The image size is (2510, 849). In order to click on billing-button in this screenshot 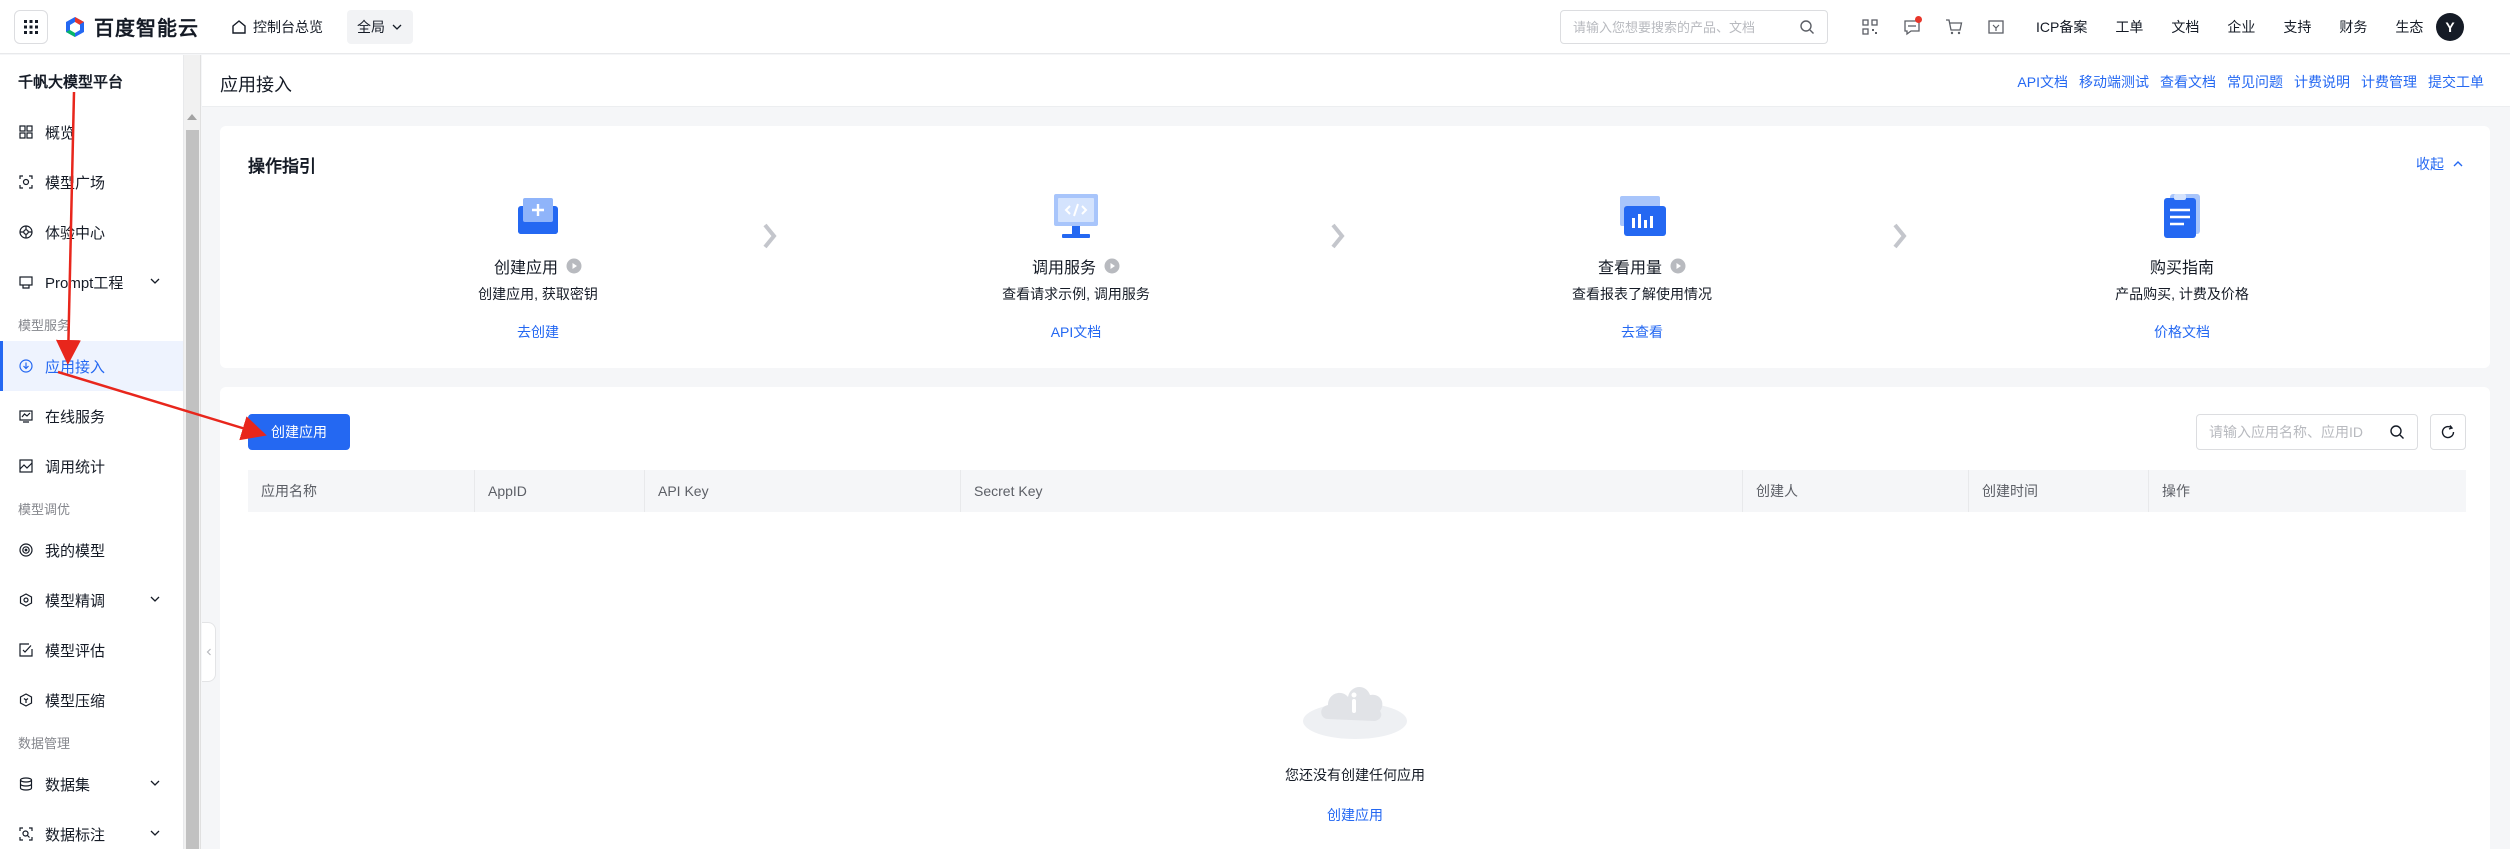, I will do `click(1996, 27)`.